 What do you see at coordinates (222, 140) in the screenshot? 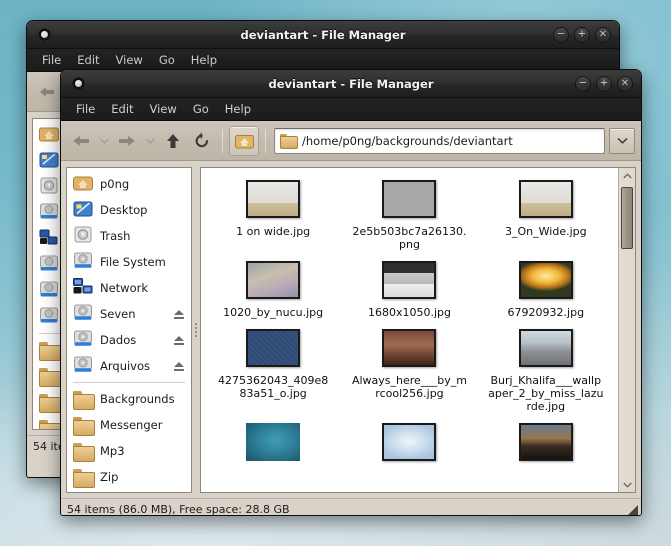
I see `toolbar-separator` at bounding box center [222, 140].